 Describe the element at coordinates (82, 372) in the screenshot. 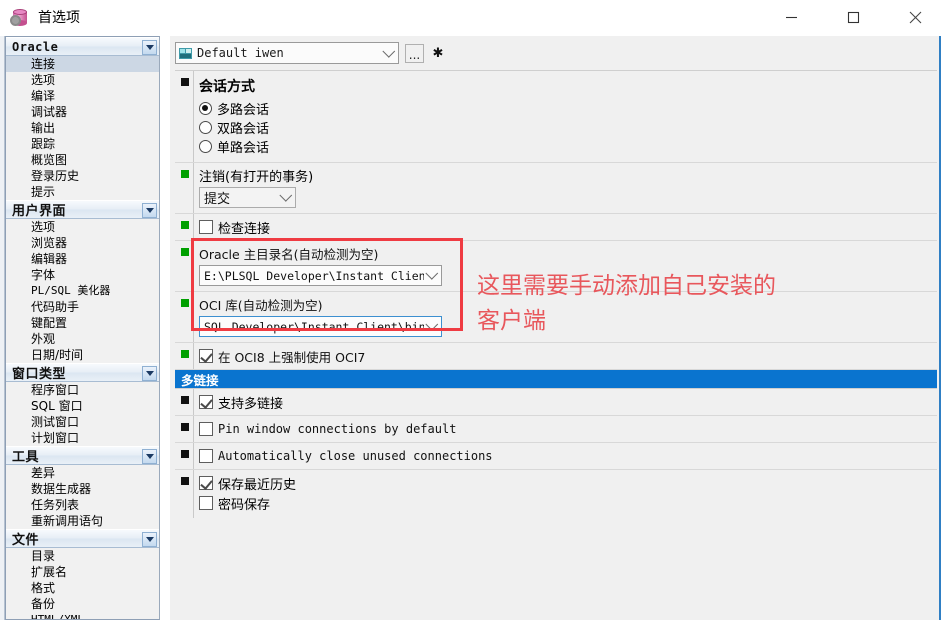

I see `sidebar-group-header: 窗口类型` at that location.